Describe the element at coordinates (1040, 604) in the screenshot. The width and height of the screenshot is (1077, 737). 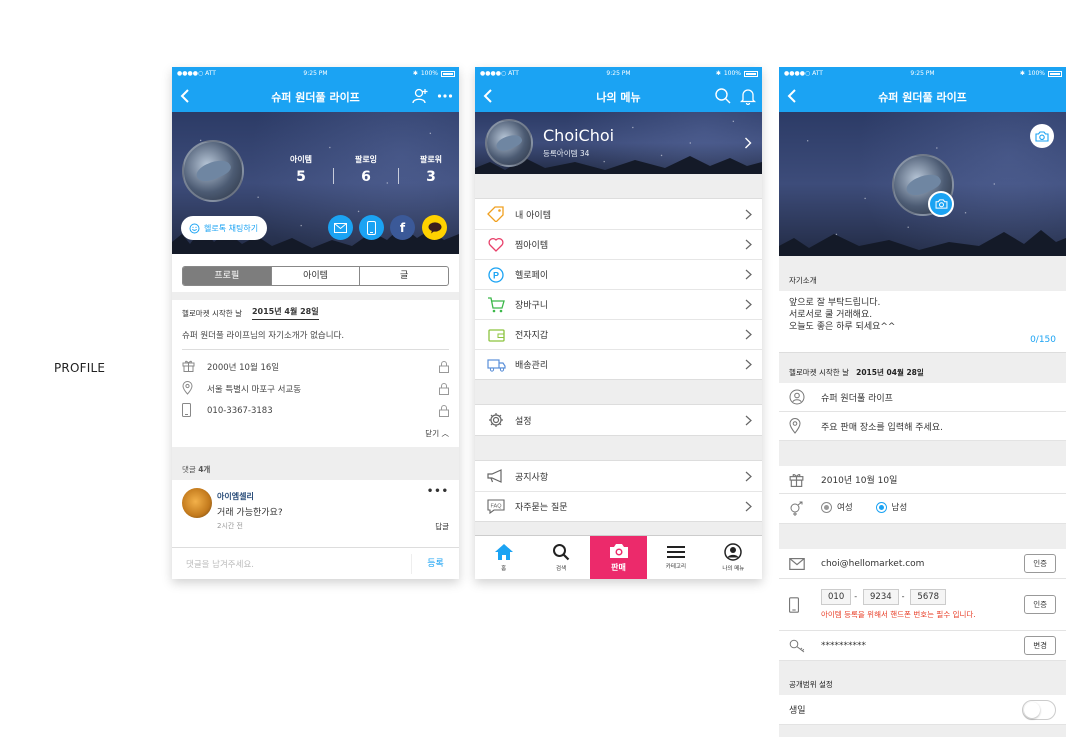
I see `verify-phone-button: 인증` at that location.